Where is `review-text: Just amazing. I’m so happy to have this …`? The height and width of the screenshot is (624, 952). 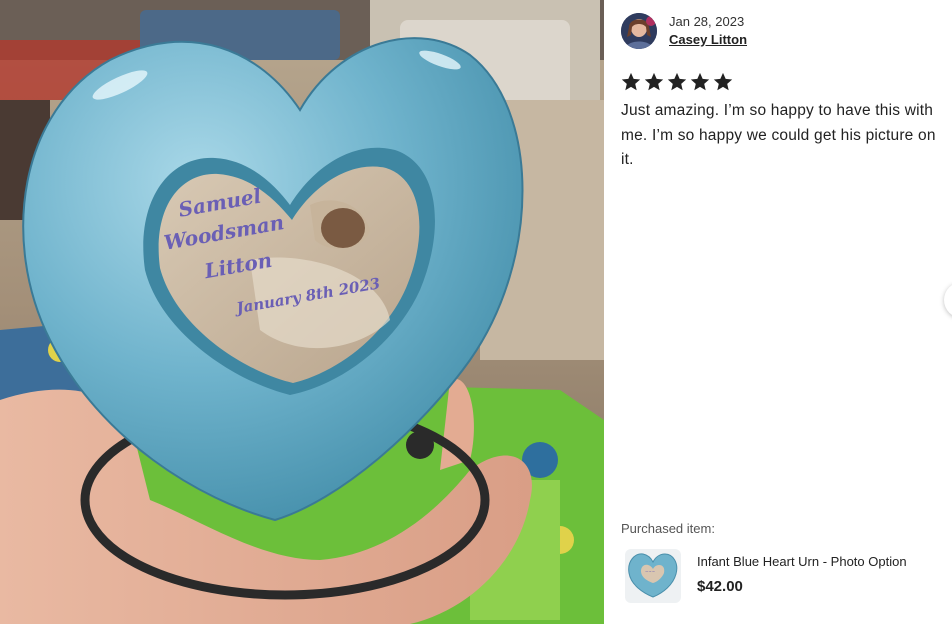 review-text: Just amazing. I’m so happy to have this … is located at coordinates (778, 135).